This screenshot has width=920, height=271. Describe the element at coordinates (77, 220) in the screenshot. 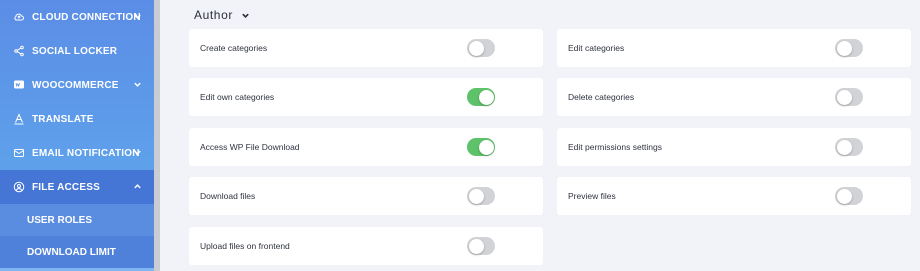

I see `sidebar-subitem-user-roles: USER ROLES` at that location.